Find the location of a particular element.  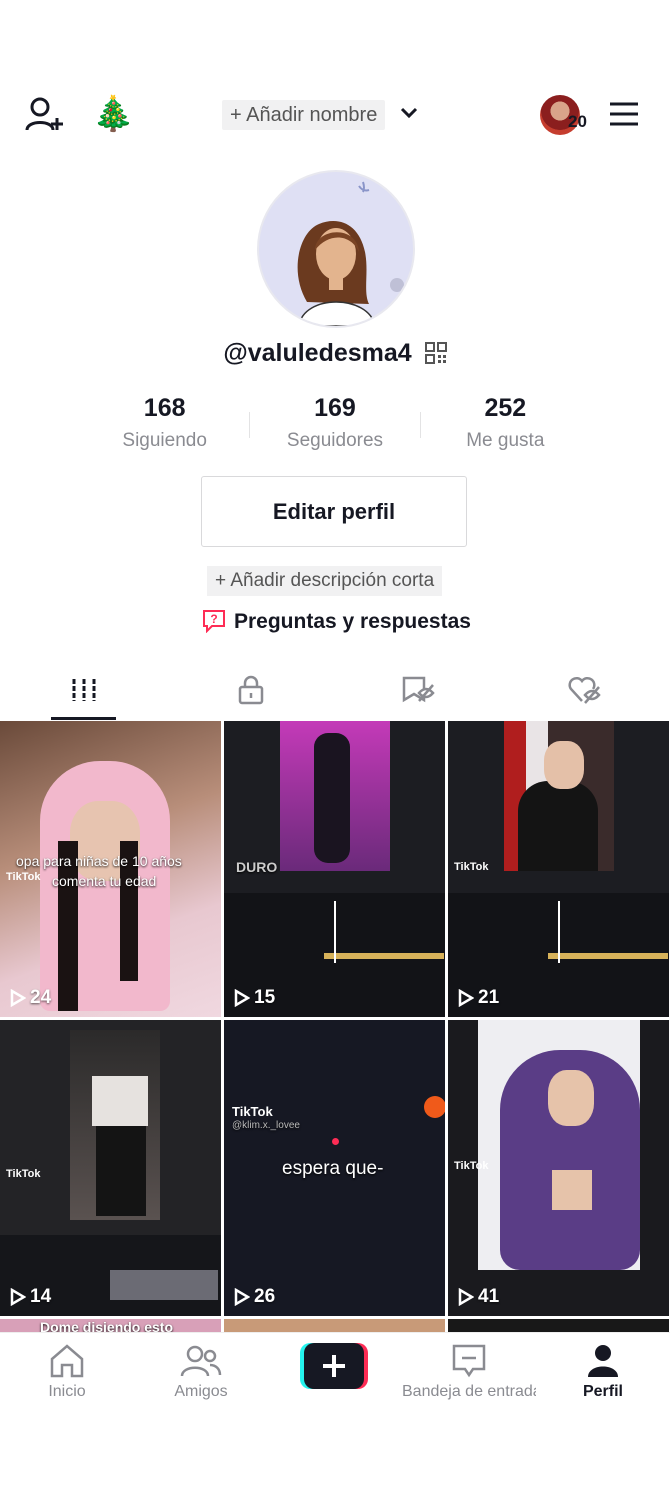

content-tabs is located at coordinates (335, 690).